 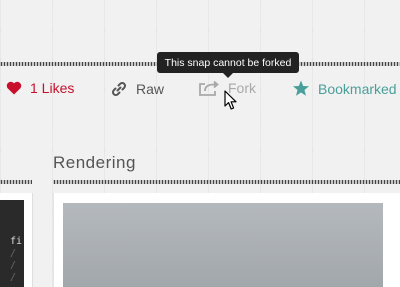 What do you see at coordinates (14, 88) in the screenshot?
I see `heart-icon` at bounding box center [14, 88].